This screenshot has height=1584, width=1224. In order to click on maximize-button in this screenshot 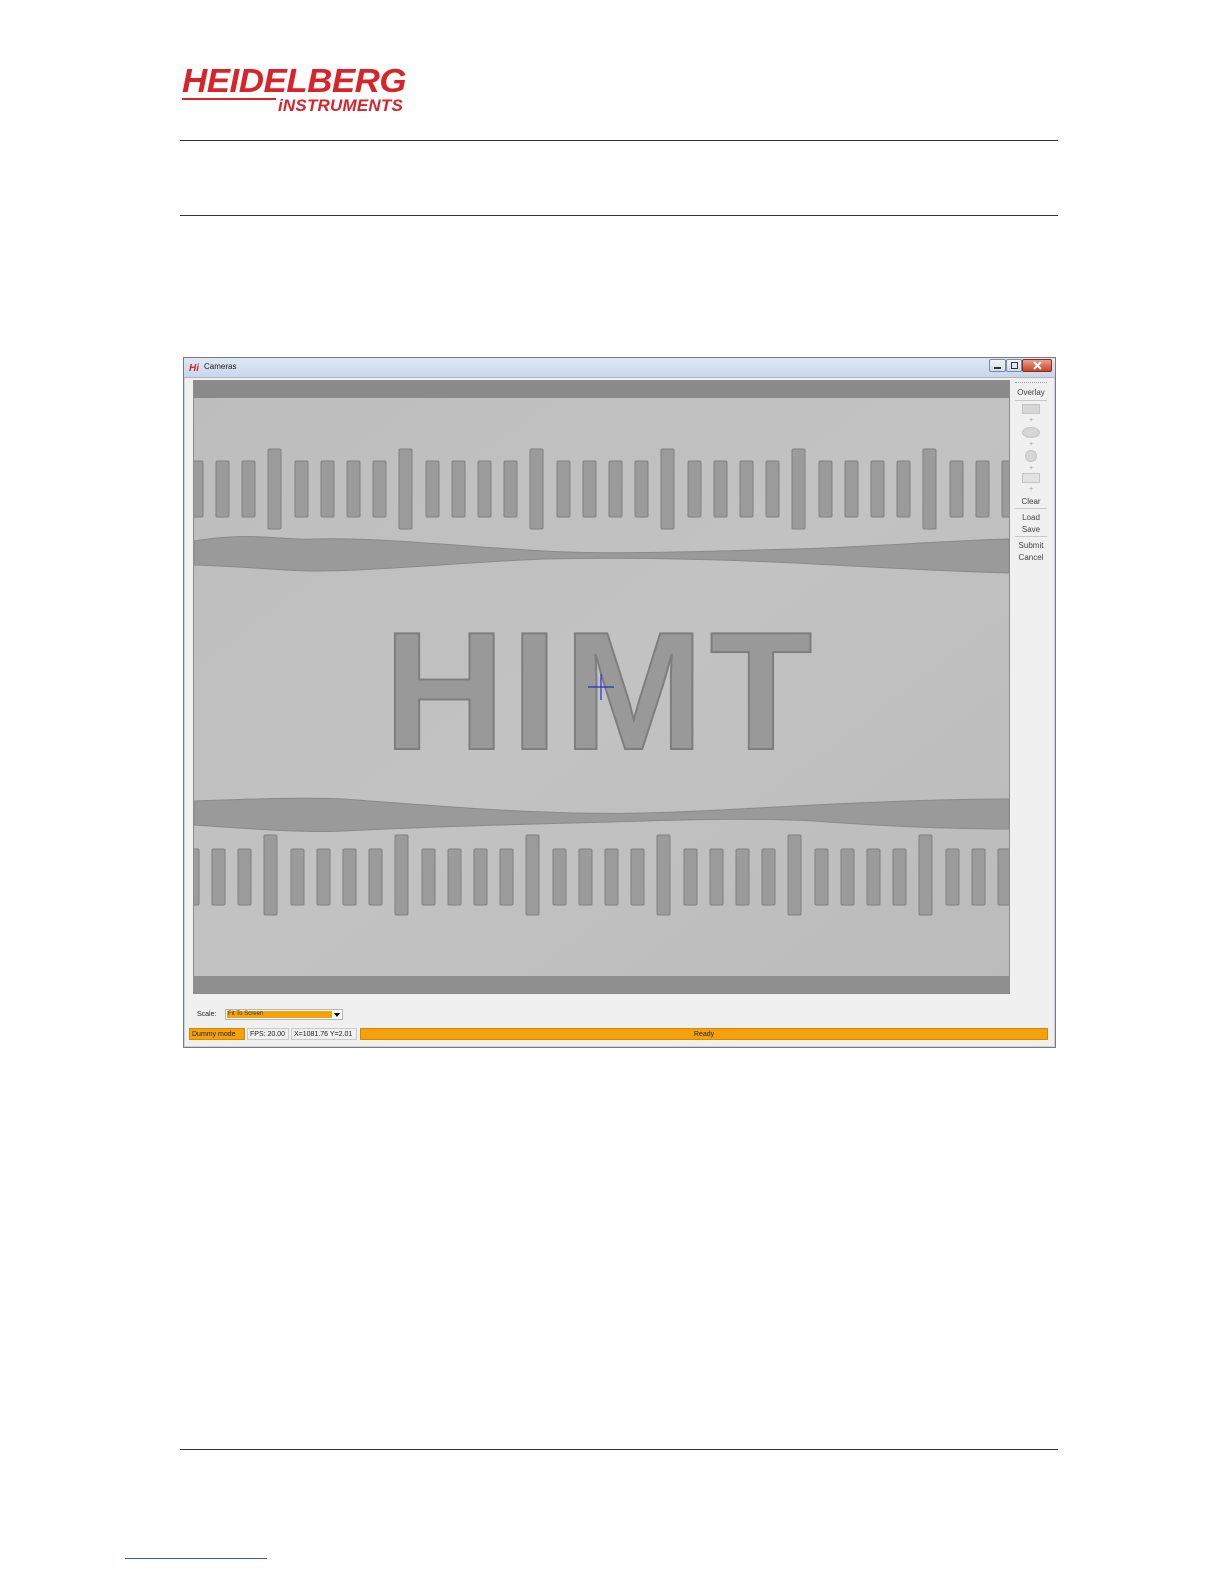, I will do `click(1014, 365)`.